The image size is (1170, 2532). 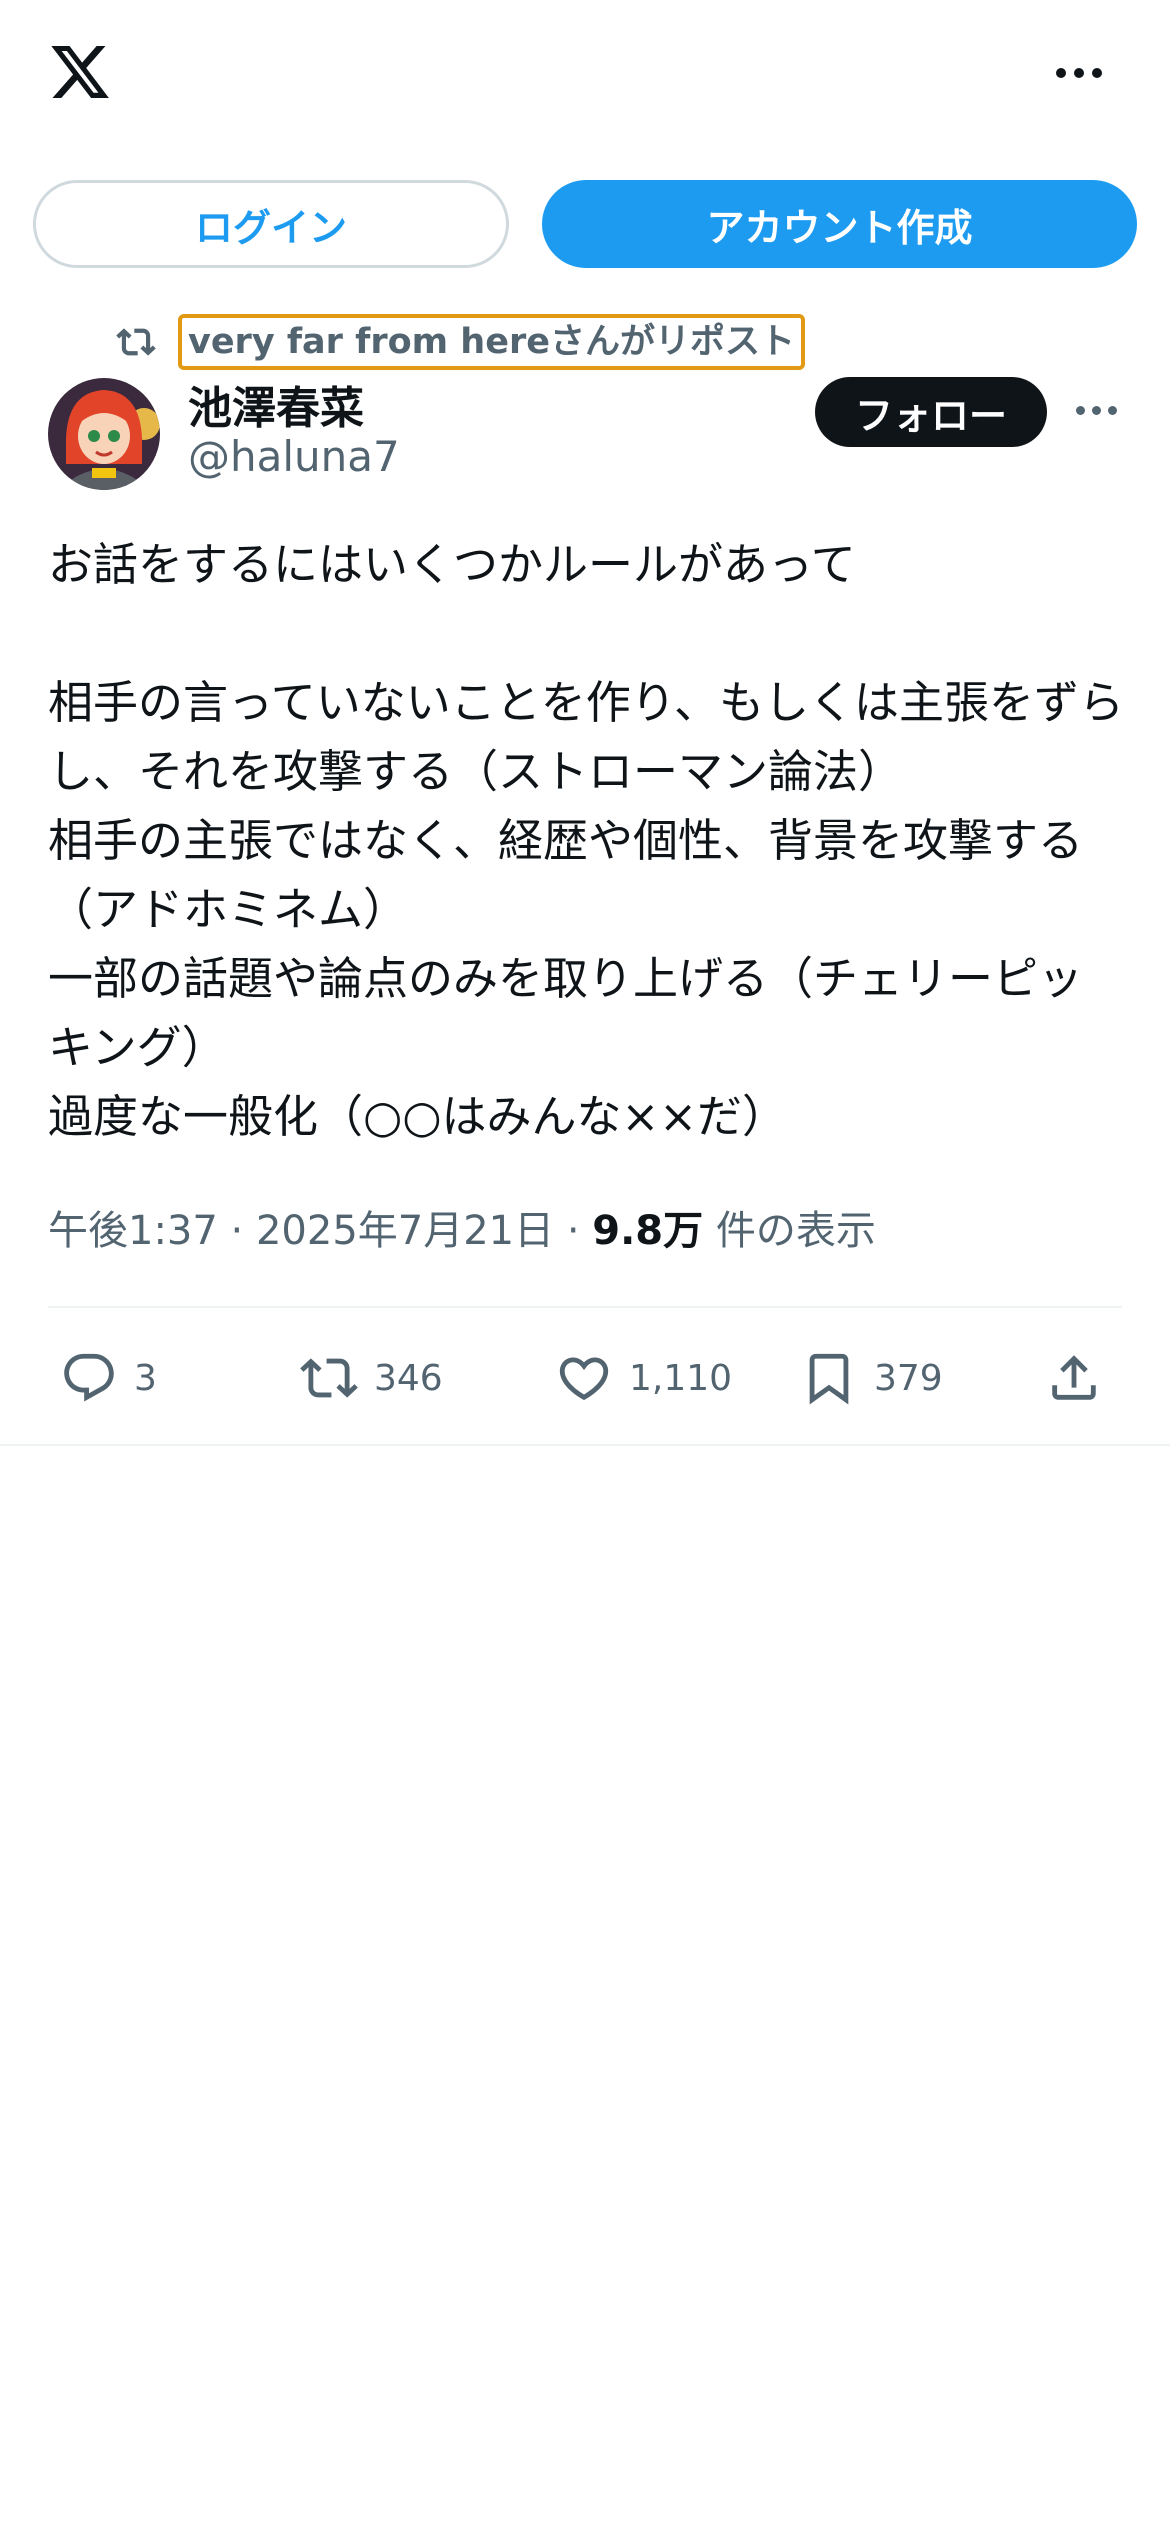 What do you see at coordinates (320, 1231) in the screenshot?
I see `post-timestamp: 午後1:37 · 2025年7月21日 ·` at bounding box center [320, 1231].